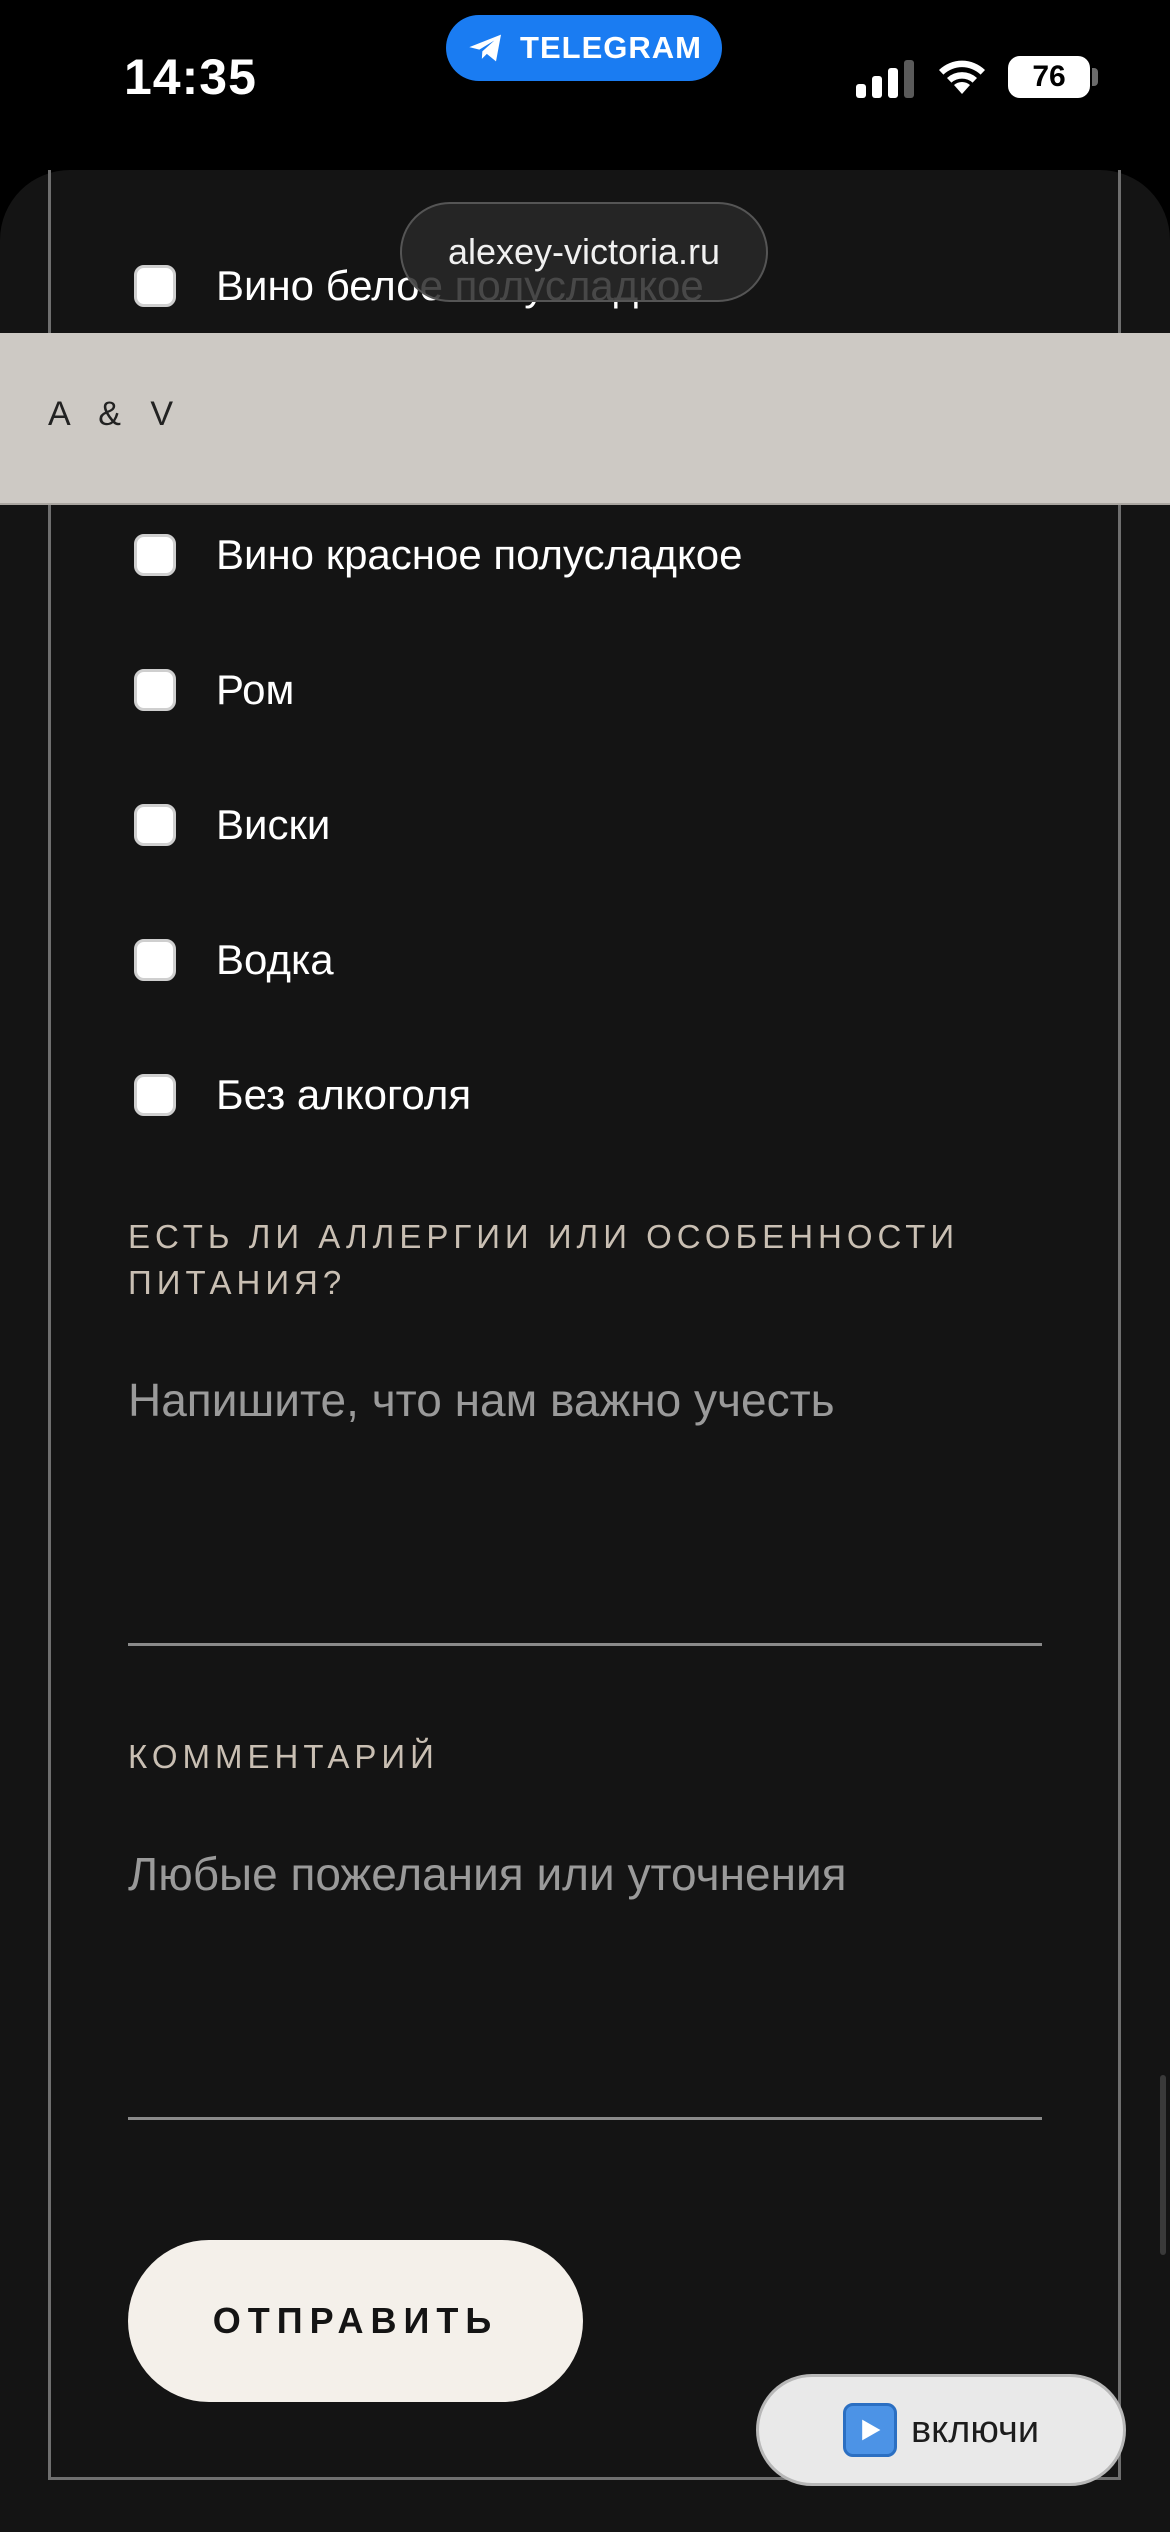 This screenshot has width=1170, height=2532. What do you see at coordinates (585, 1983) in the screenshot?
I see `comment-input` at bounding box center [585, 1983].